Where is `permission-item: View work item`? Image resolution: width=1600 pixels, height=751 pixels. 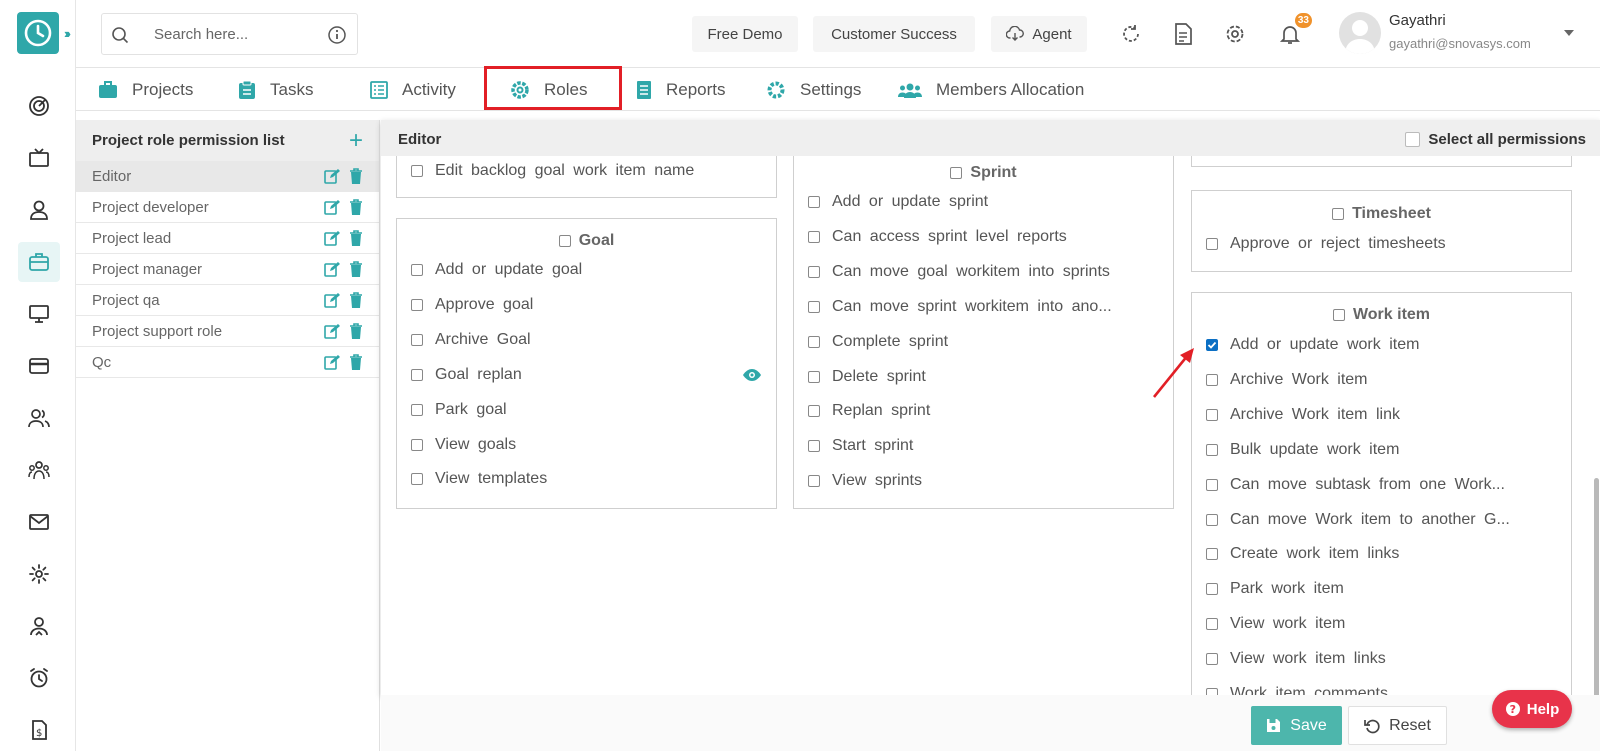
permission-item: View work item is located at coordinates (1275, 624).